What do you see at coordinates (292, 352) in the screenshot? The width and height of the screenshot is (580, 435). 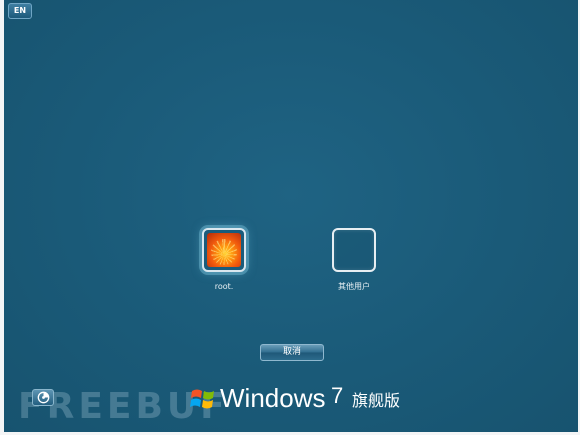 I see `cancel-button: 取消` at bounding box center [292, 352].